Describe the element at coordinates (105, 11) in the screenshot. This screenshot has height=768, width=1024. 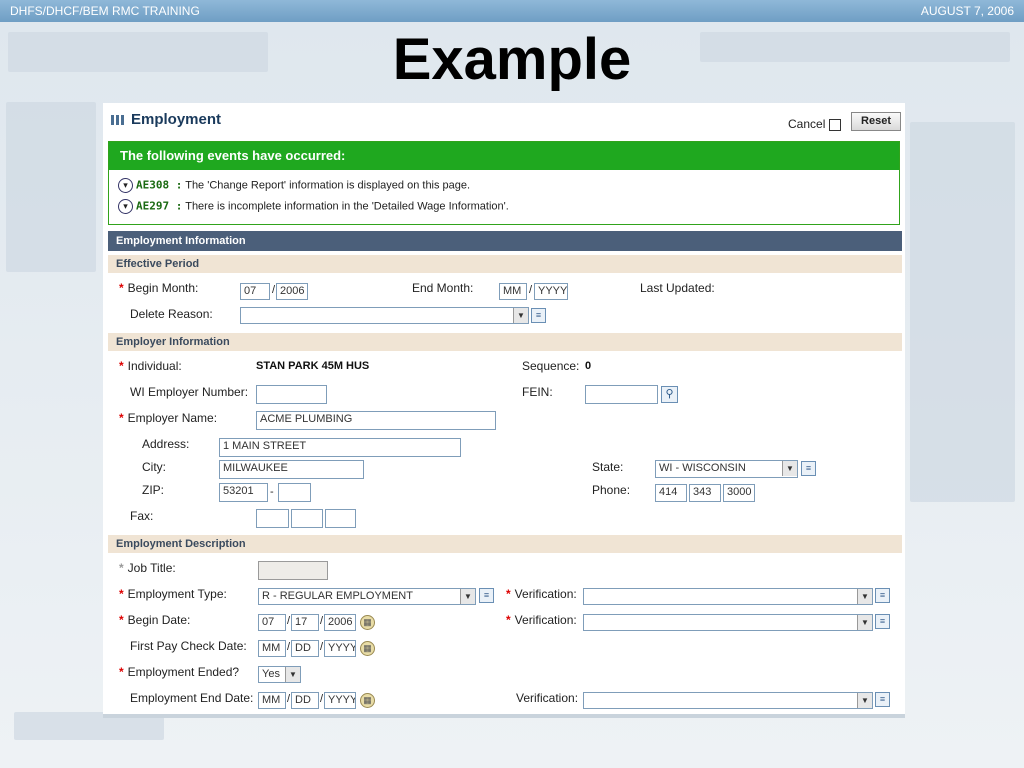
I see `slide-header-left: DHFS/DHCF/BEM RMC TRAINING` at that location.